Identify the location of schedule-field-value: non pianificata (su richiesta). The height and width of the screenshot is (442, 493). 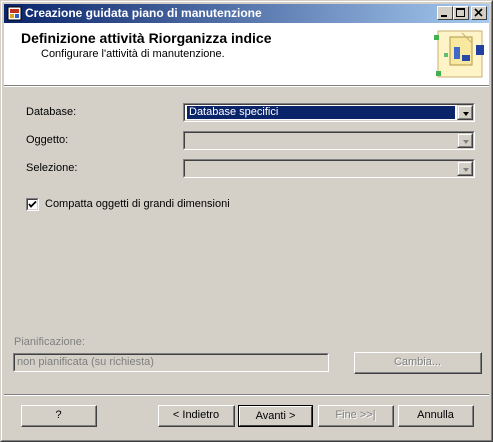
(171, 362).